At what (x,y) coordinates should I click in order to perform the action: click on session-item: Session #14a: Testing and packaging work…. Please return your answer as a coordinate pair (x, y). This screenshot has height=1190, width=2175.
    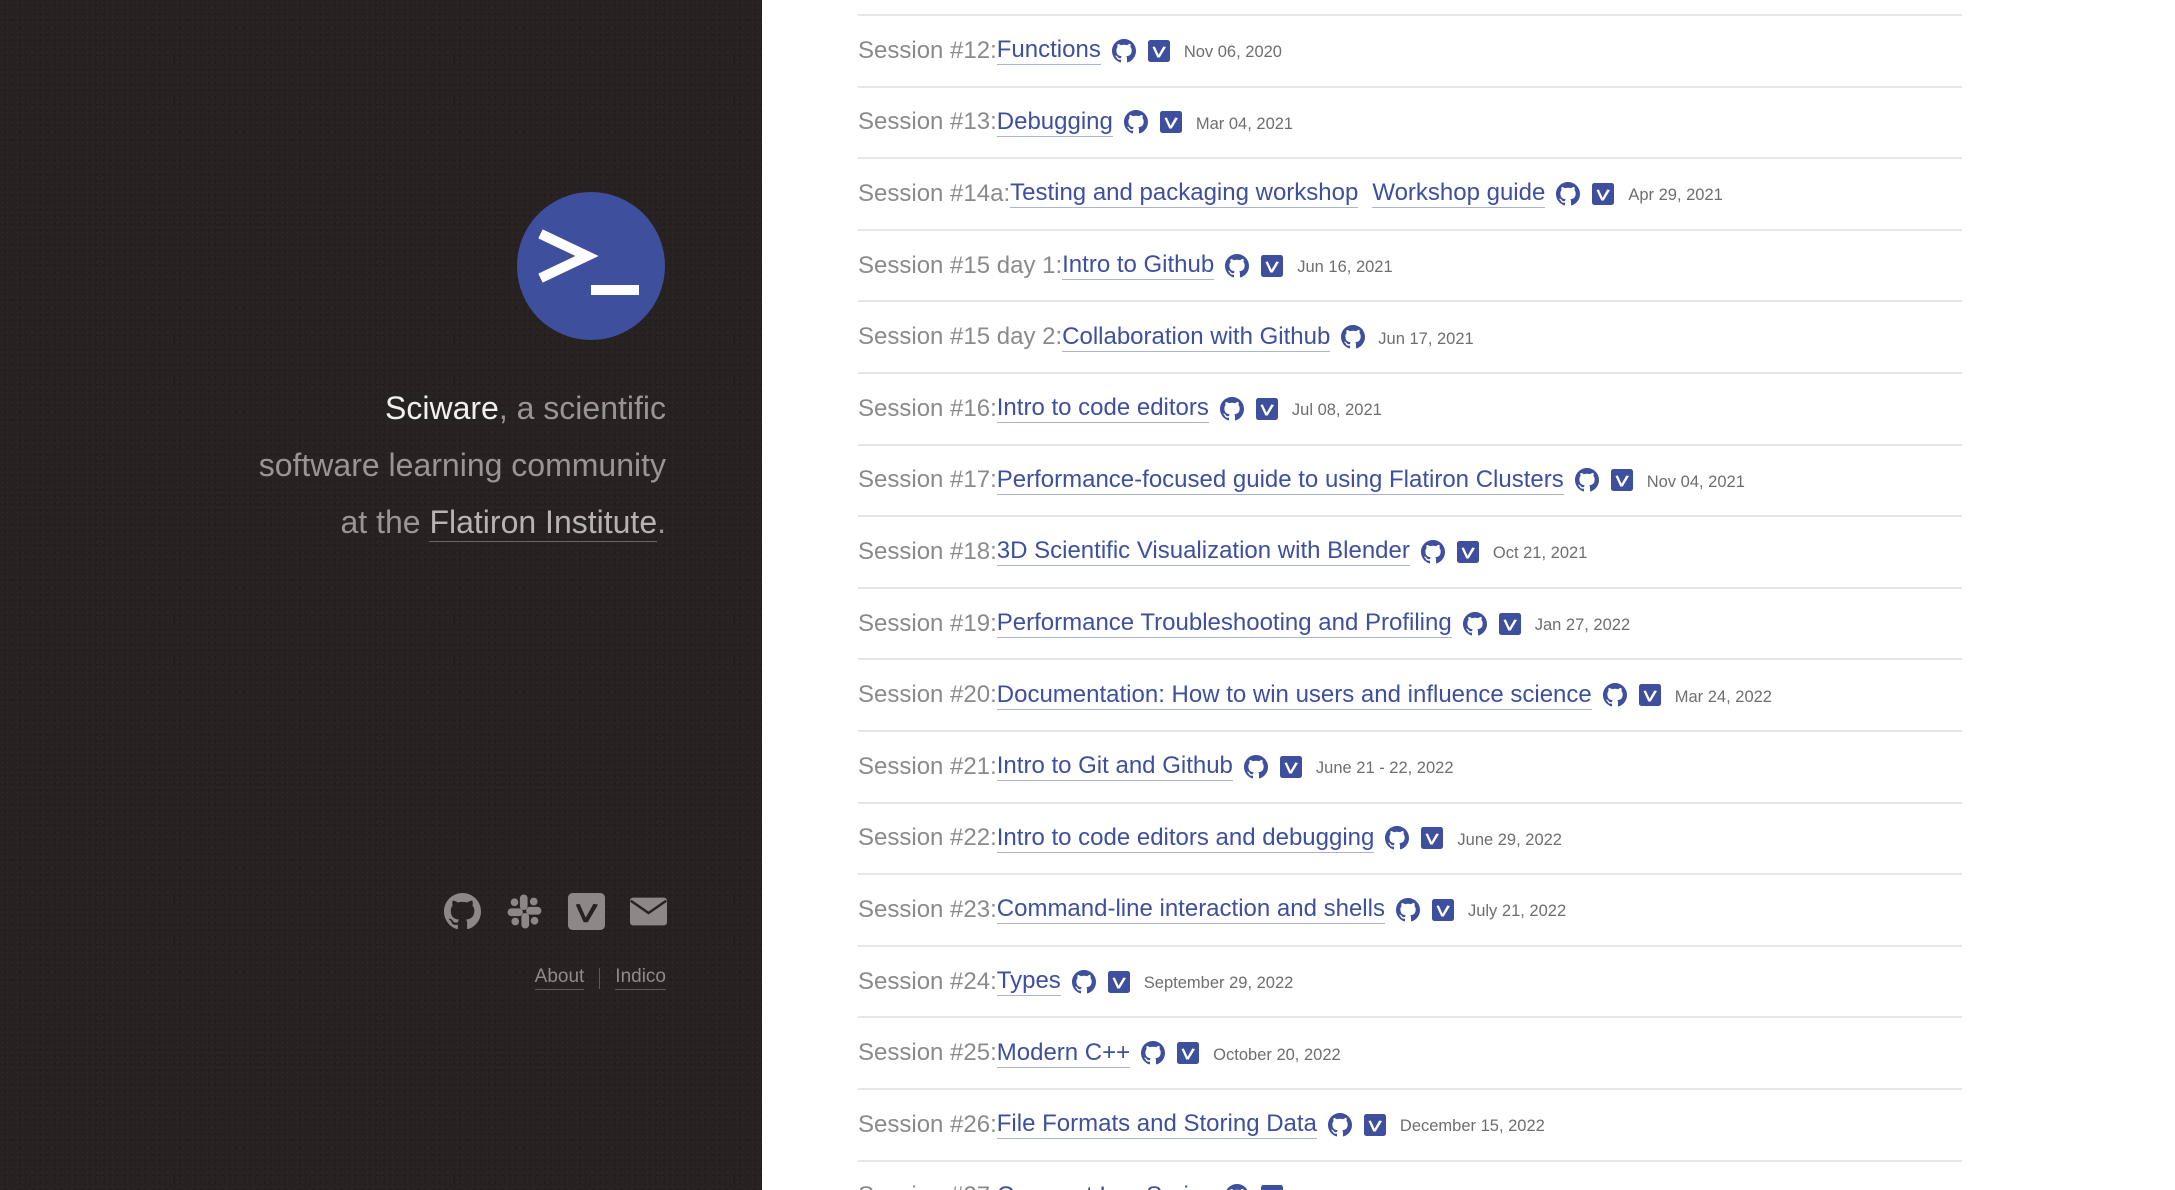
    Looking at the image, I should click on (1410, 195).